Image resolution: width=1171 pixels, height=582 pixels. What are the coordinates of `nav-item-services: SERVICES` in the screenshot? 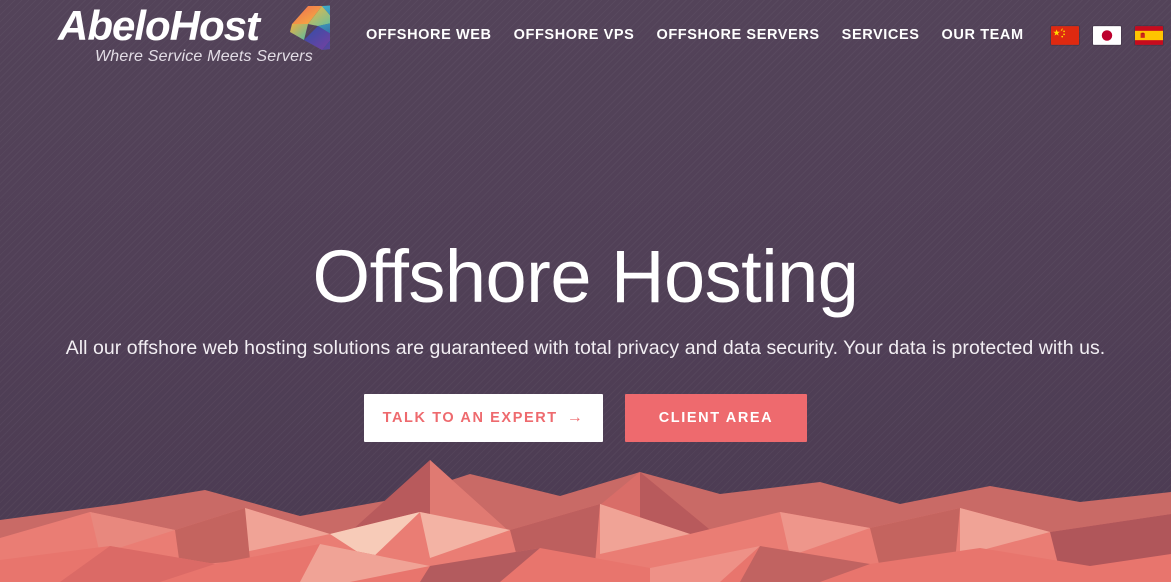 It's located at (881, 35).